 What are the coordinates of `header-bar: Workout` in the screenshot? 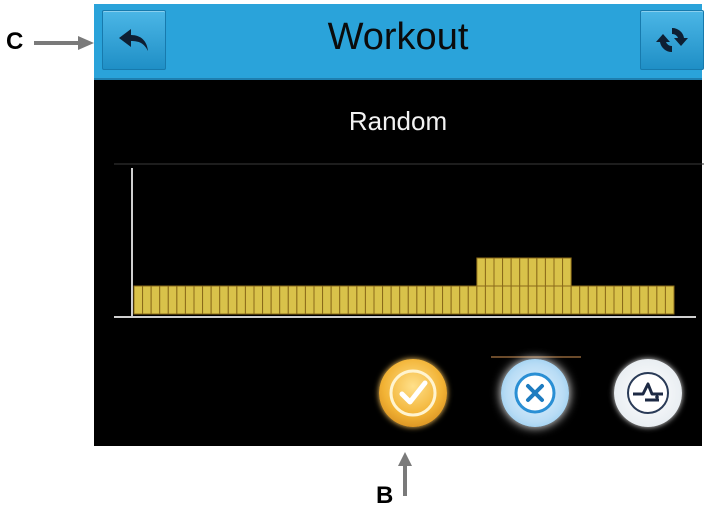 It's located at (399, 42).